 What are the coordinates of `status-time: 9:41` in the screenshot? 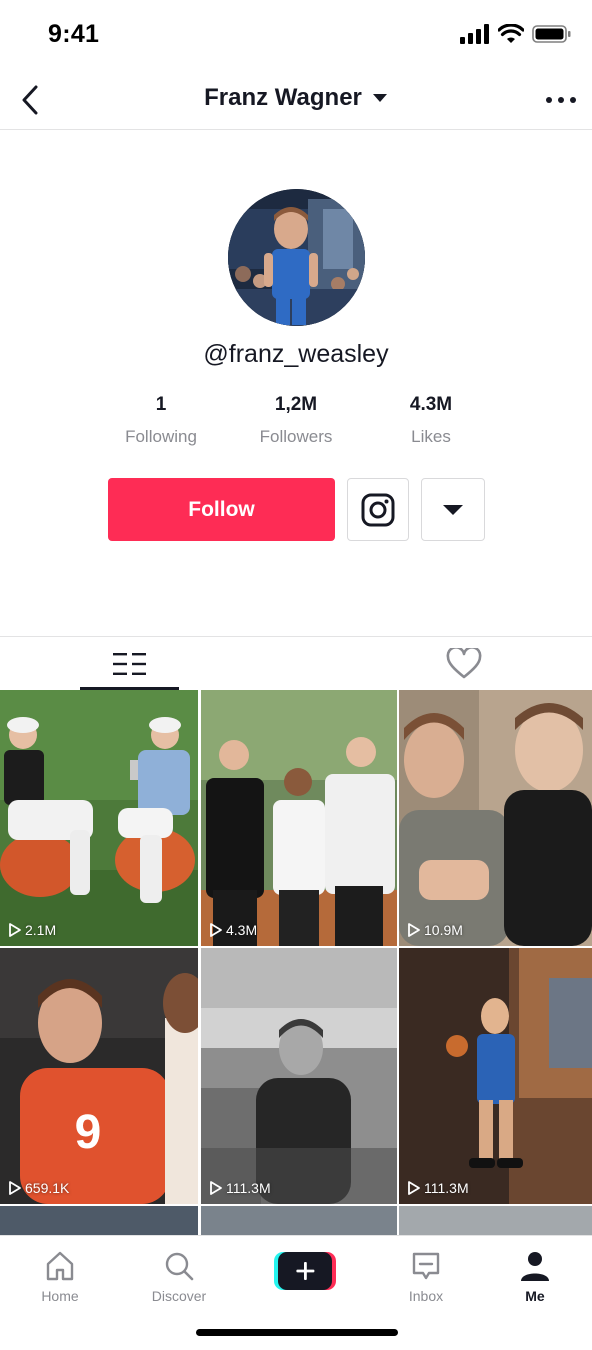 It's located at (74, 34).